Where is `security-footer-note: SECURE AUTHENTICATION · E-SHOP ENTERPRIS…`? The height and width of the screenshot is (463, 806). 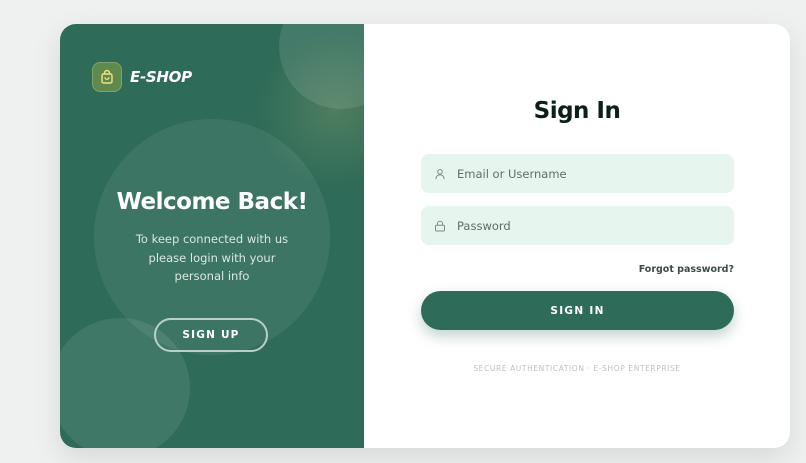 security-footer-note: SECURE AUTHENTICATION · E-SHOP ENTERPRIS… is located at coordinates (577, 368).